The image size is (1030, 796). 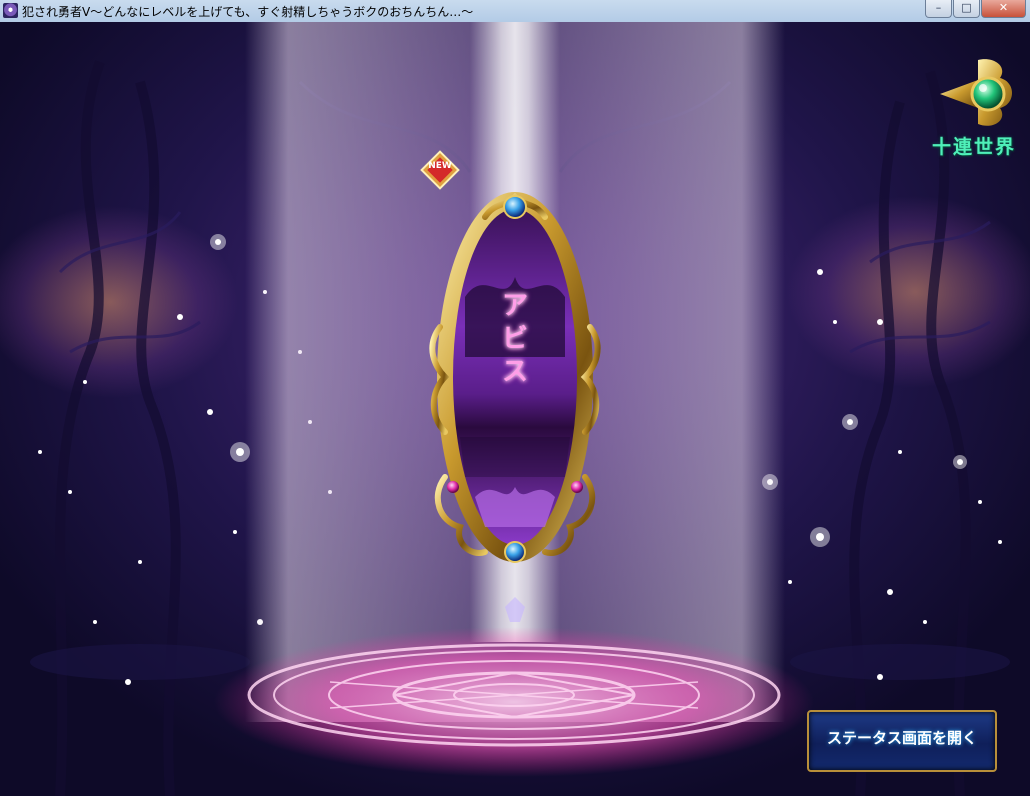 I want to click on status-button-label: ステータス画面を開く, so click(x=901, y=738).